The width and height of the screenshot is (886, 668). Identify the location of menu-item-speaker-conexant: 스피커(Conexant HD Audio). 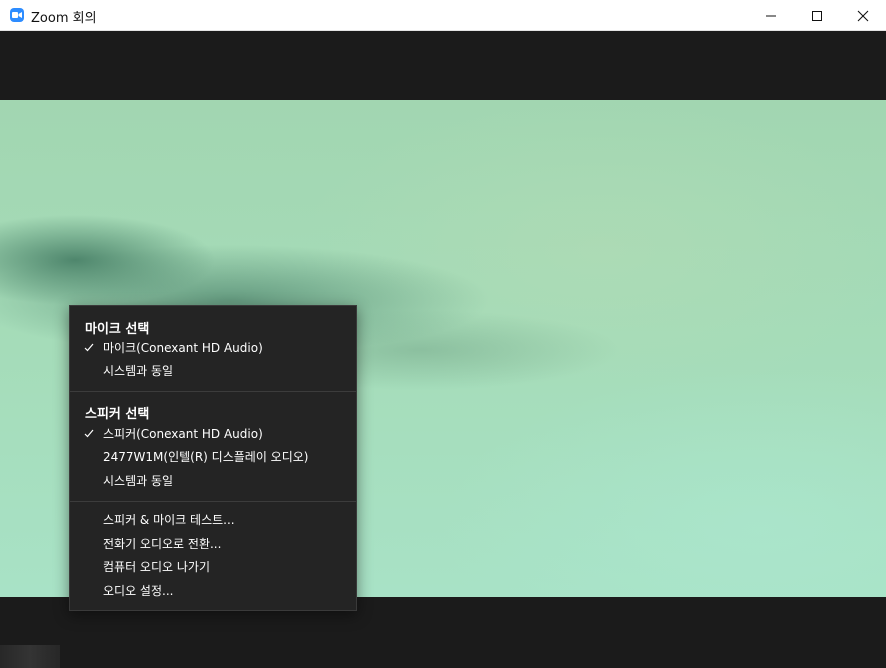
(213, 434).